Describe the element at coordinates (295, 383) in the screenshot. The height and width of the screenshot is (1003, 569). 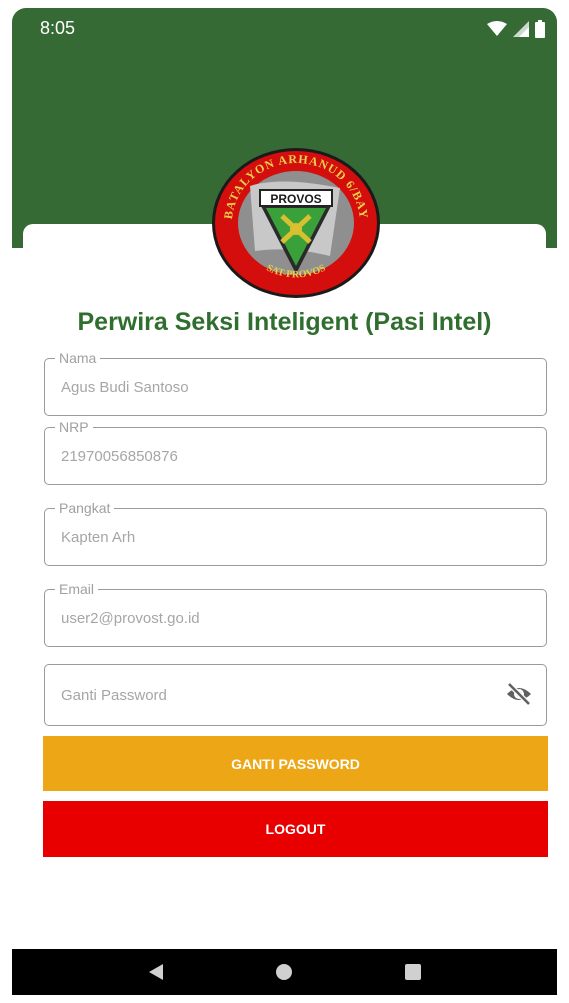
I see `nama-field: Nama Agus Budi Santoso` at that location.